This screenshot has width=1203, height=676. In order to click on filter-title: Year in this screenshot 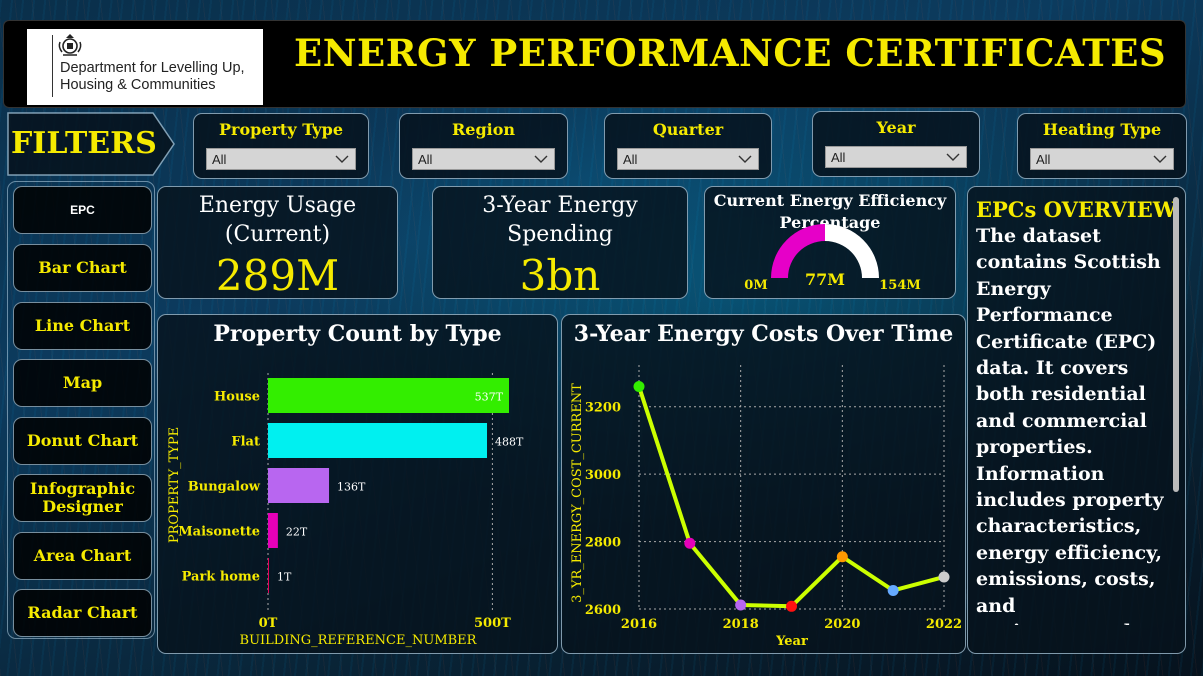, I will do `click(896, 127)`.